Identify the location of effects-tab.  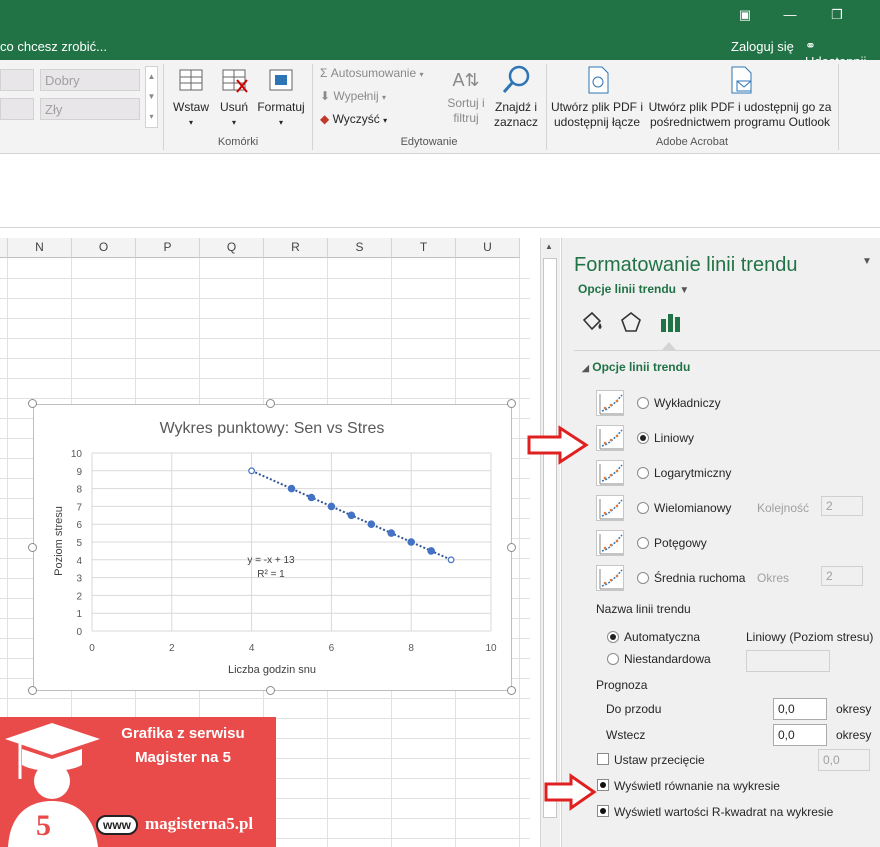
(631, 323).